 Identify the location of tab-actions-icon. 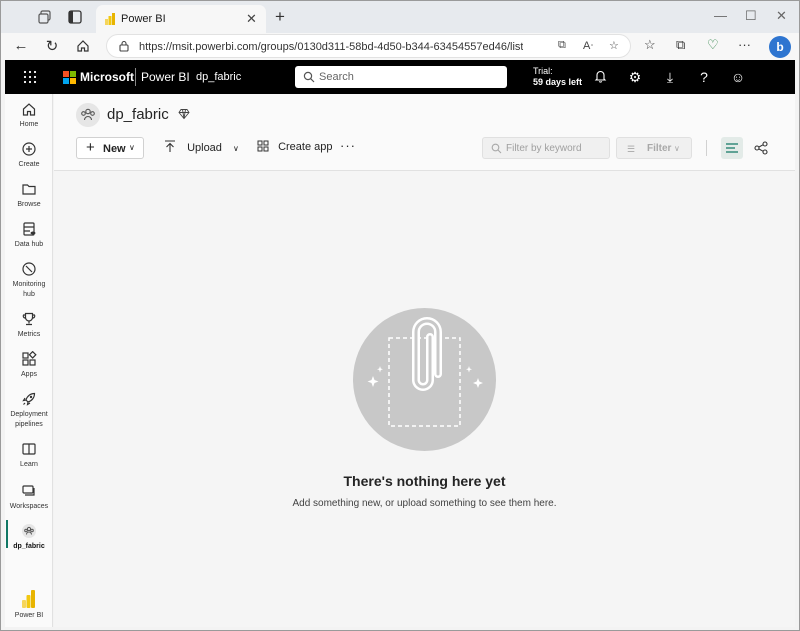
(75, 17).